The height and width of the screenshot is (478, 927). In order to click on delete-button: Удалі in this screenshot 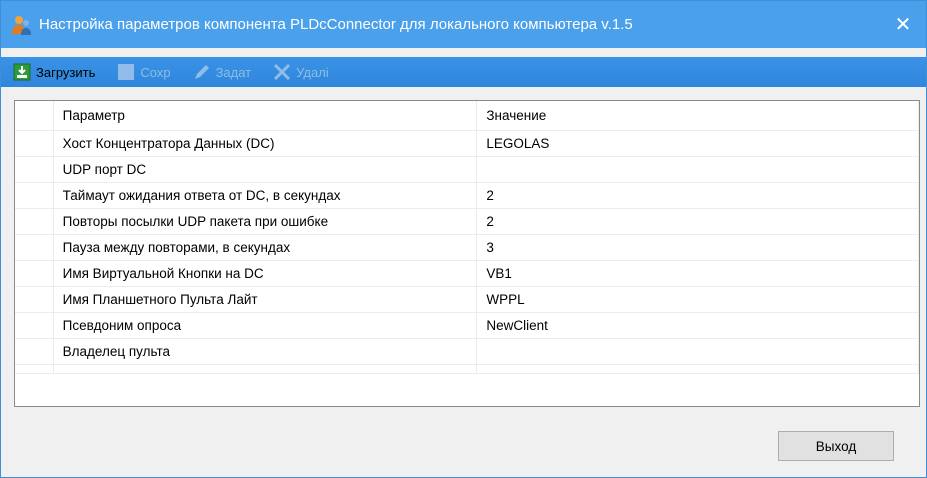, I will do `click(301, 72)`.